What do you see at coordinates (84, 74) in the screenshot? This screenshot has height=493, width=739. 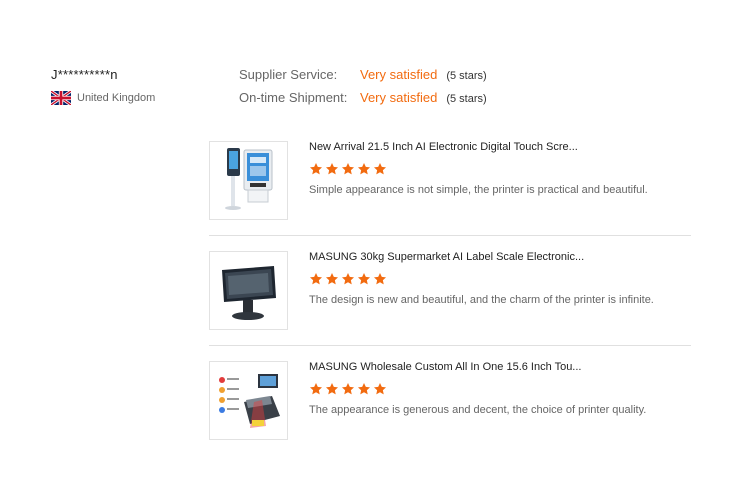 I see `reviewer-name: J**********n` at bounding box center [84, 74].